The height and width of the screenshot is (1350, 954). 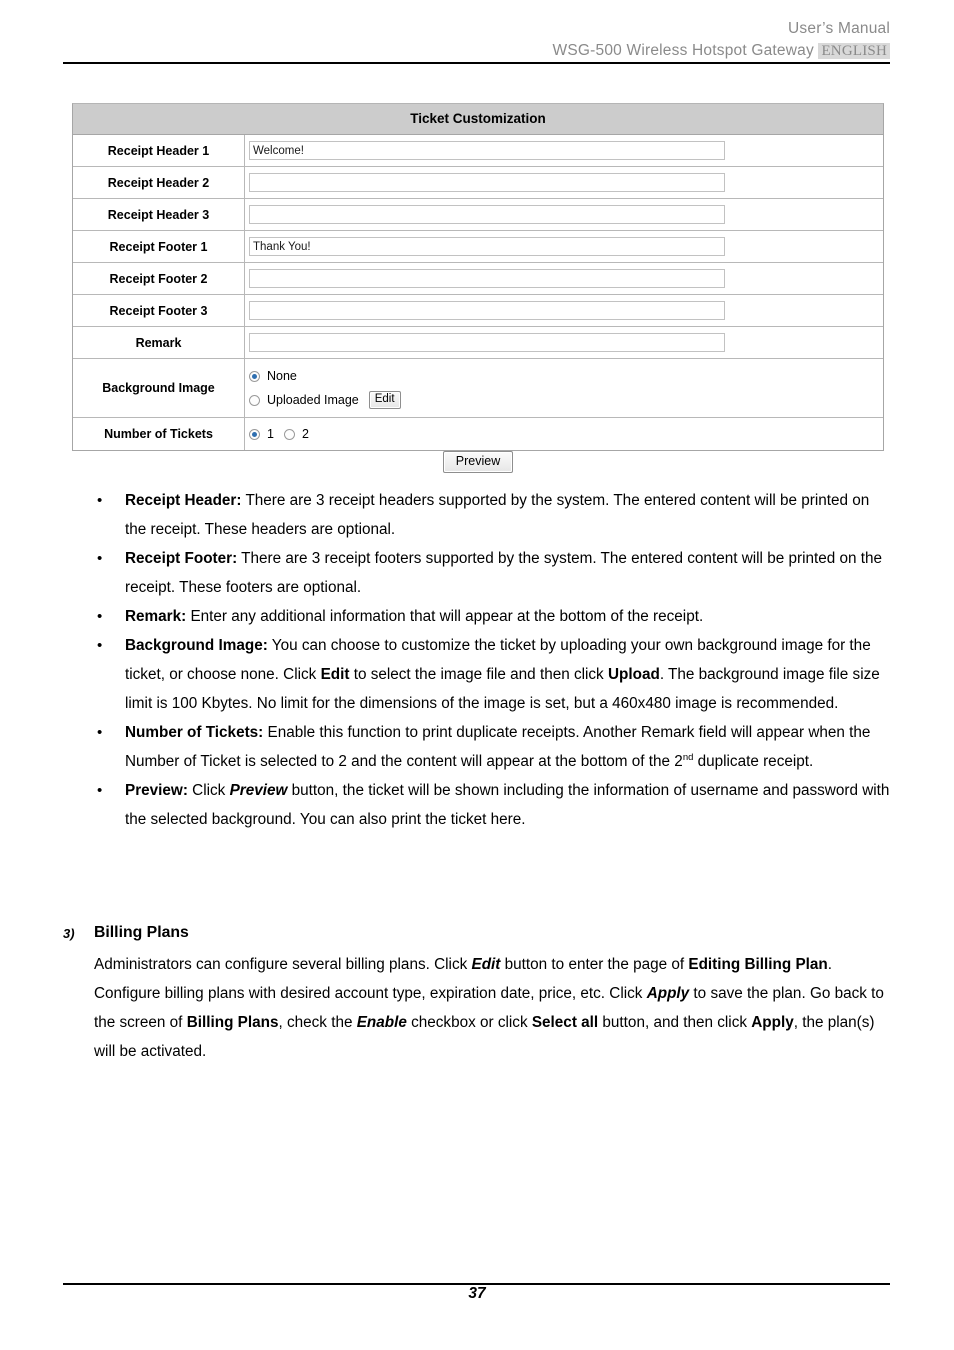 What do you see at coordinates (478, 933) in the screenshot?
I see `section-heading-row: 3) Billing Plans` at bounding box center [478, 933].